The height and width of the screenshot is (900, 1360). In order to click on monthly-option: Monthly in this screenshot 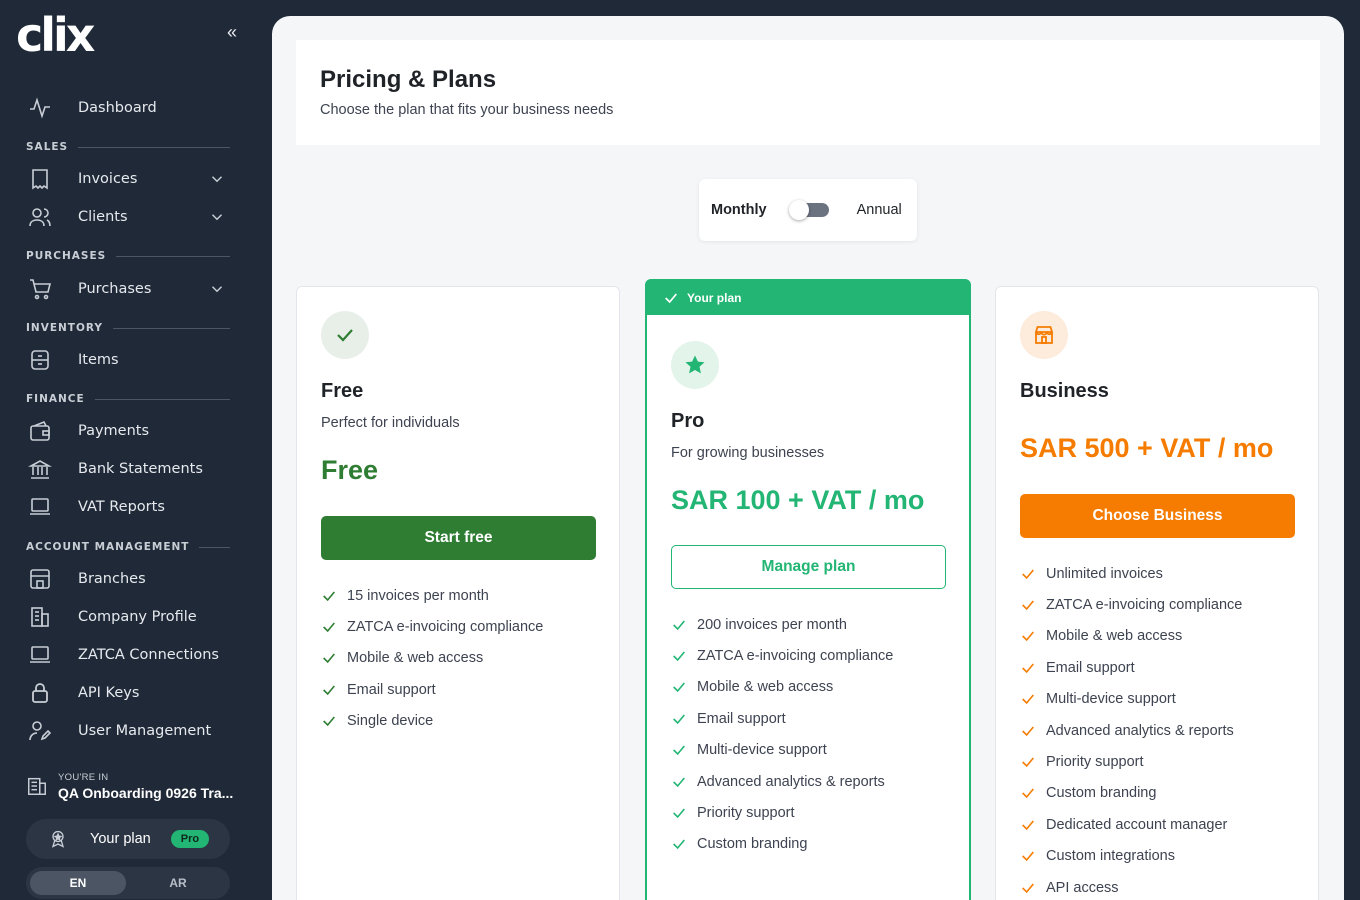, I will do `click(739, 210)`.